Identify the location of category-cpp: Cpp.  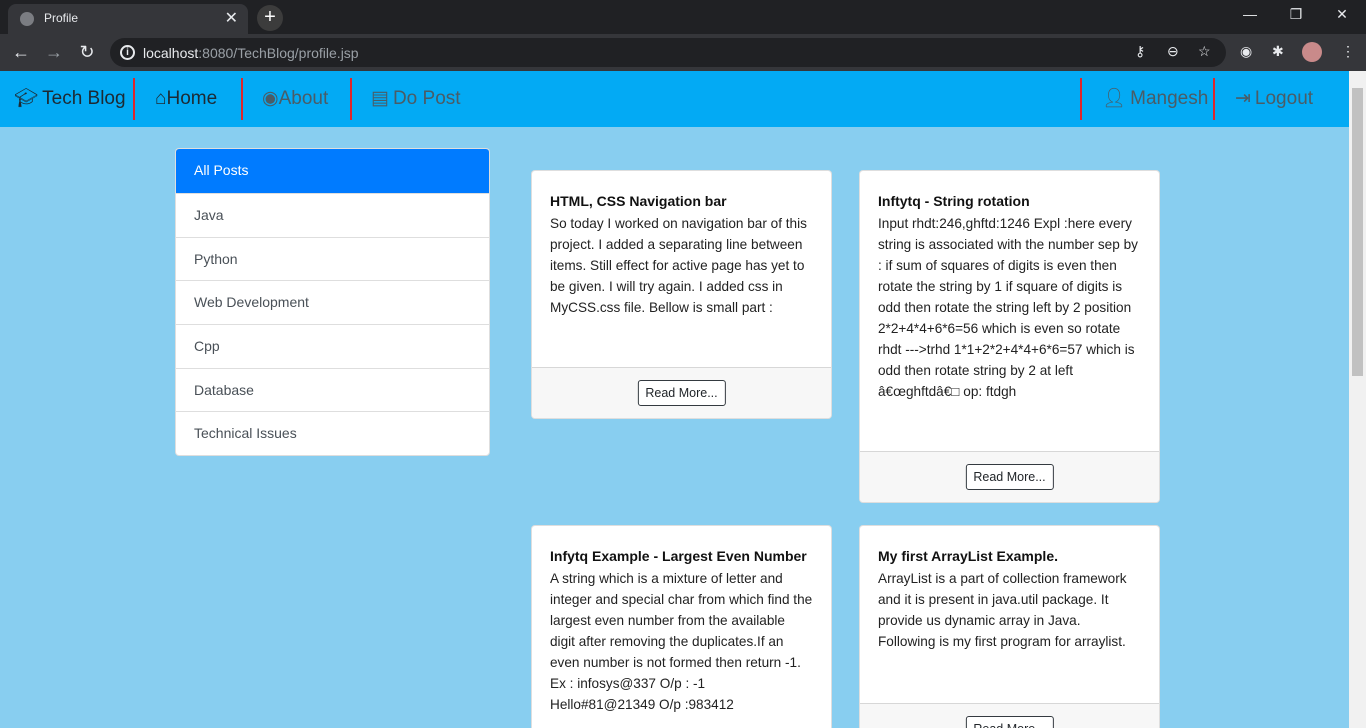
(332, 346).